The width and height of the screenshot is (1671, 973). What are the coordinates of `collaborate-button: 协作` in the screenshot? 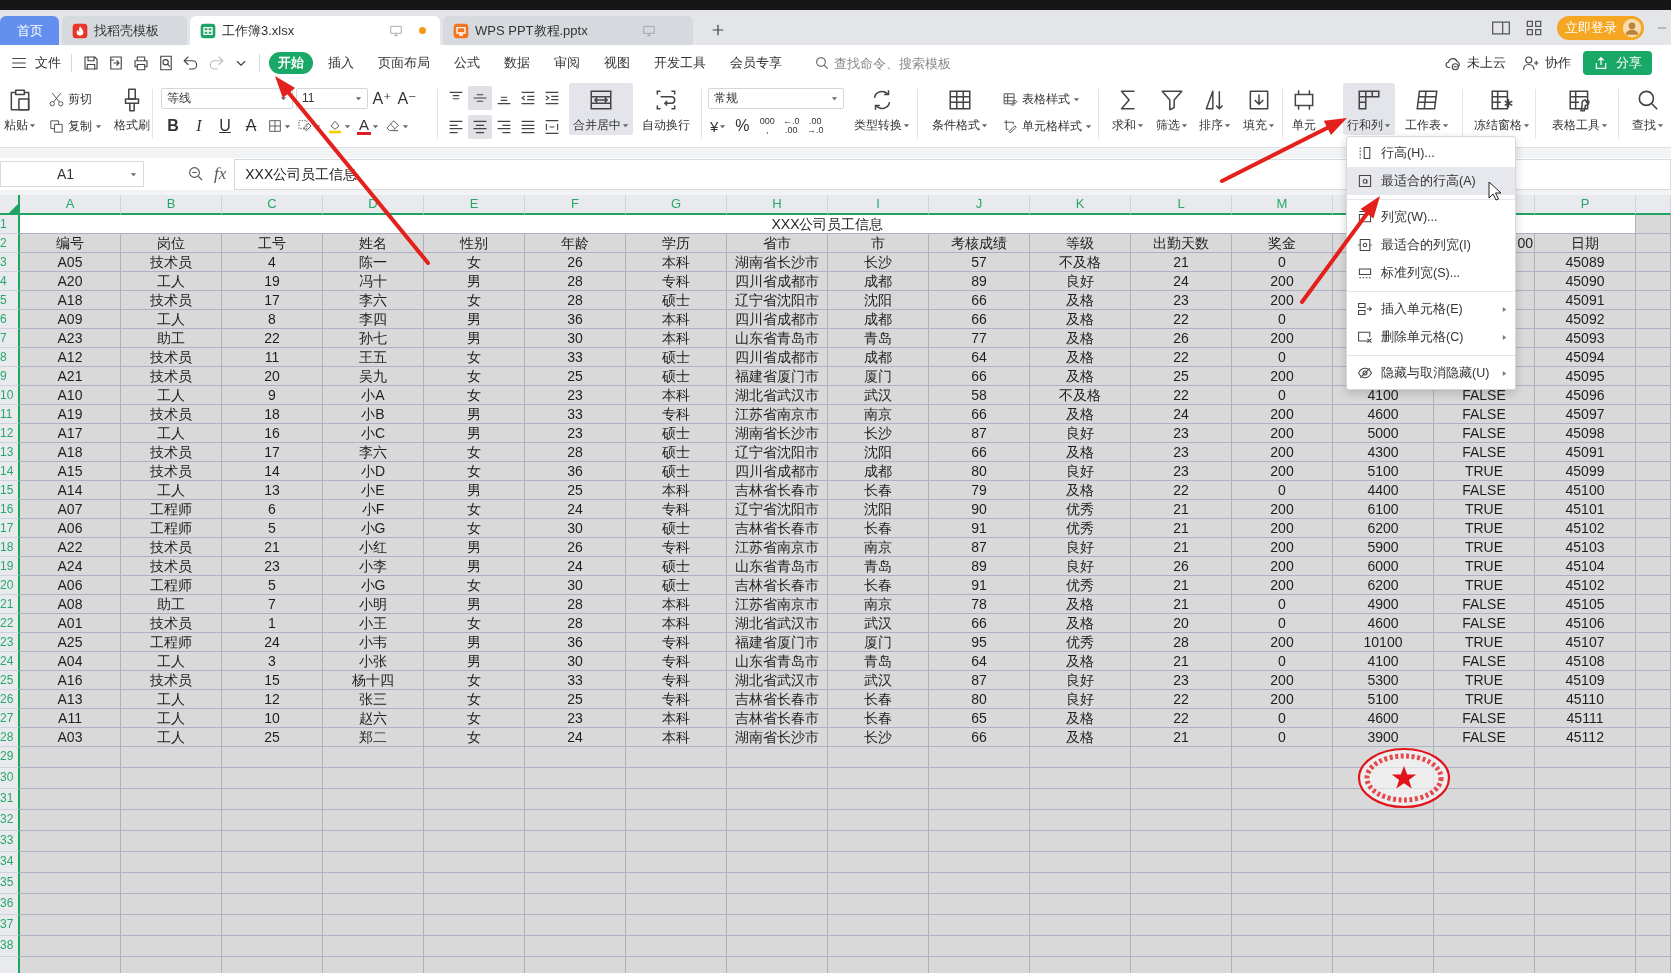 It's located at (1544, 63).